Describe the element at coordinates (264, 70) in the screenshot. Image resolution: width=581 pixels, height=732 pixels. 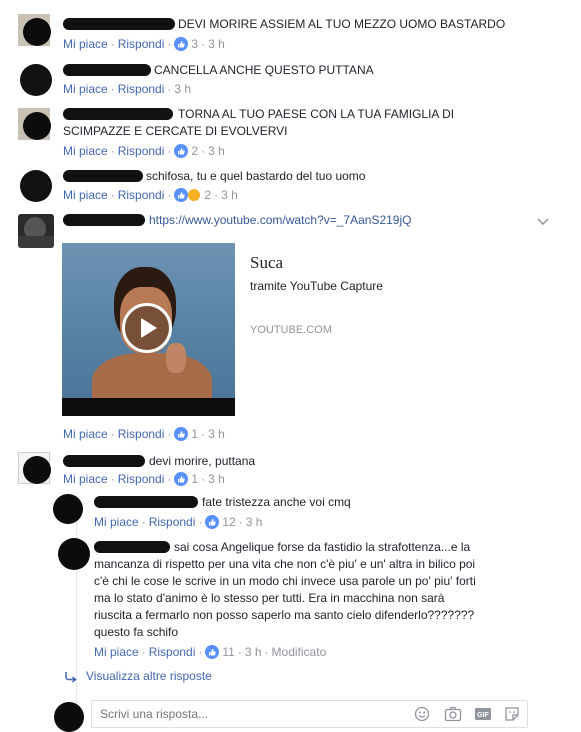
I see `comment-text: CANCELLA ANCHE QUESTO PUTTANA` at that location.